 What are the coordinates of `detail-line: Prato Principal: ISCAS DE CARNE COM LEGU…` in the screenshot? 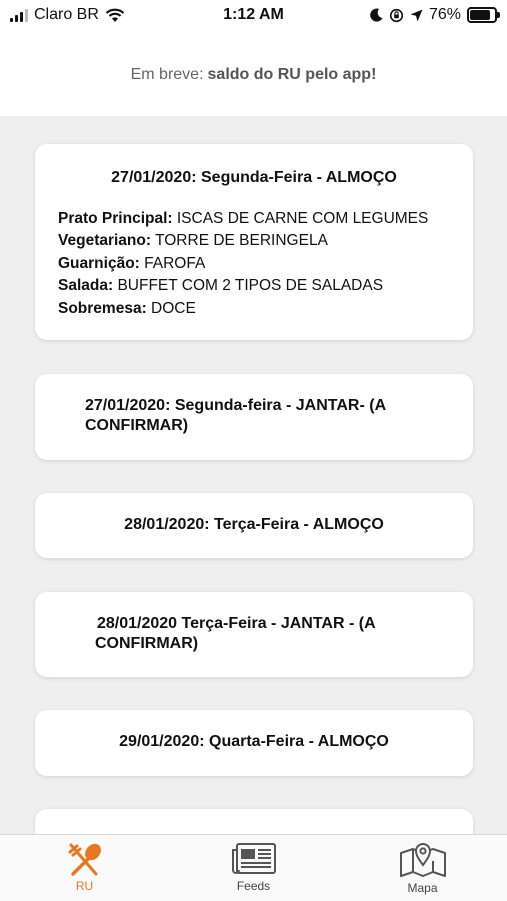 It's located at (265, 219).